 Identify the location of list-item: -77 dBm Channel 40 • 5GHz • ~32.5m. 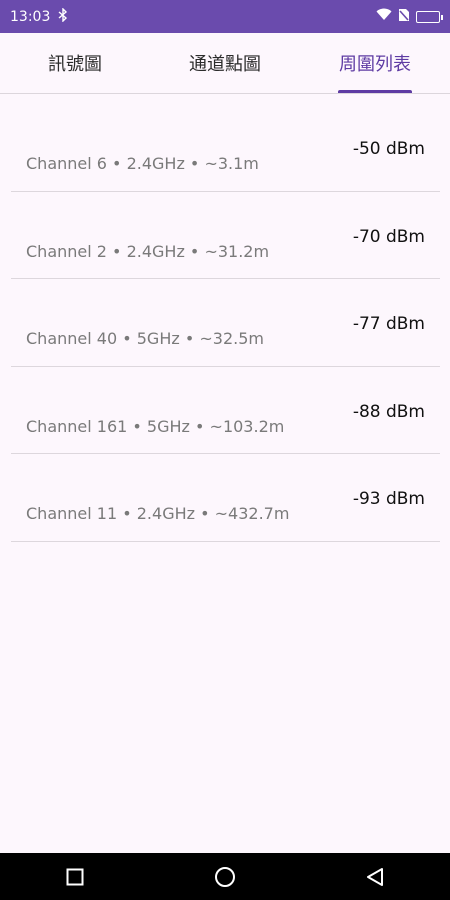
(225, 323).